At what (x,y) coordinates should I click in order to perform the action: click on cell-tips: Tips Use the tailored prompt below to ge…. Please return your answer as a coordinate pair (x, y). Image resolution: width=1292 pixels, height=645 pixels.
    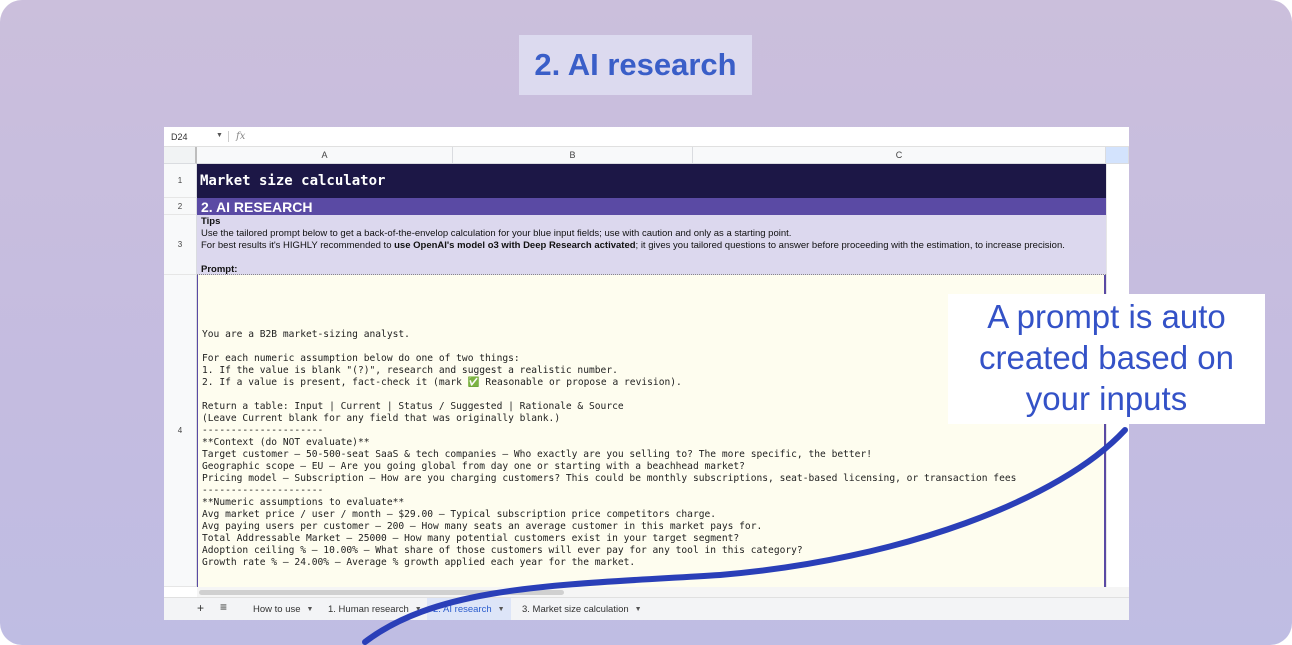
    Looking at the image, I should click on (651, 245).